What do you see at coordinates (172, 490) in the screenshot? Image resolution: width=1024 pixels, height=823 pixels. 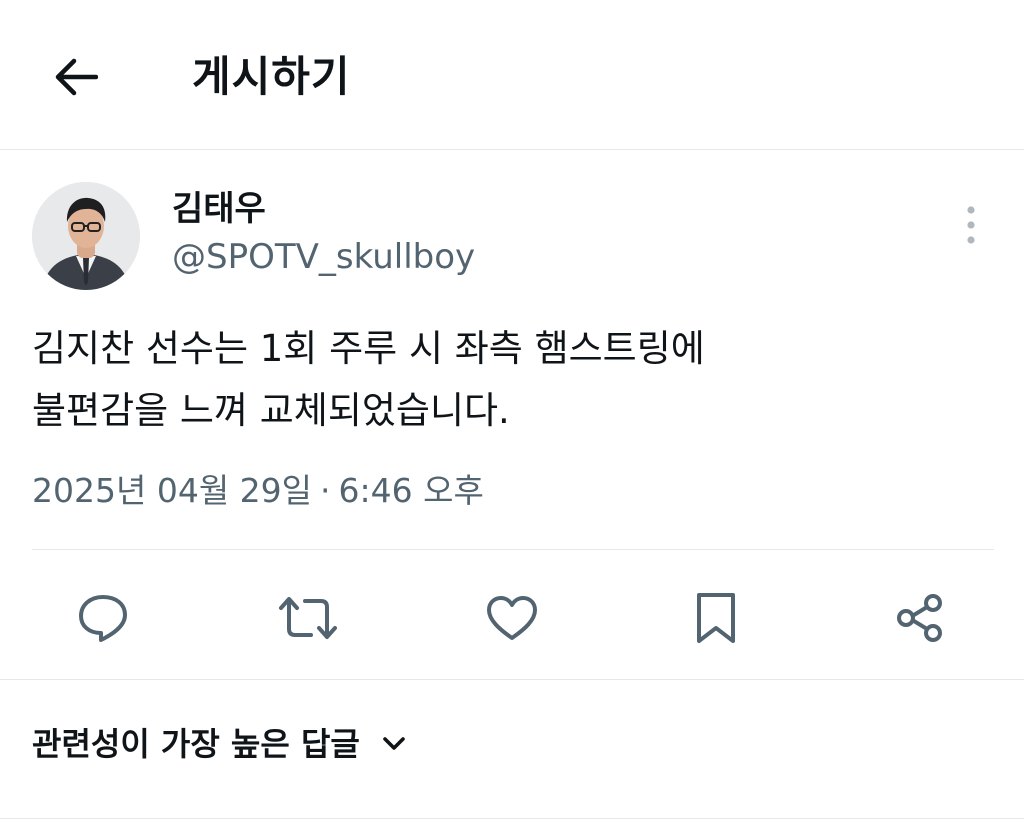 I see `tweet-date: 2025년 04월 29일` at bounding box center [172, 490].